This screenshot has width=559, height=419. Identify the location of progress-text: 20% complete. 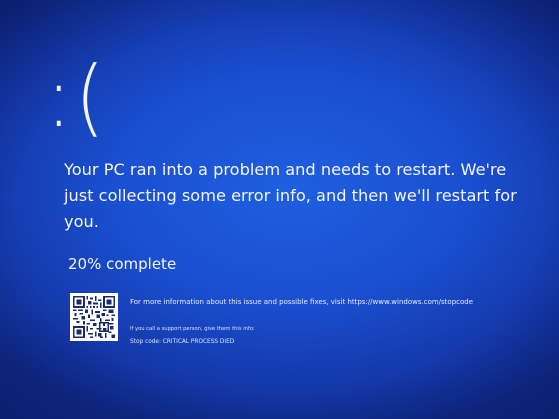
(122, 264).